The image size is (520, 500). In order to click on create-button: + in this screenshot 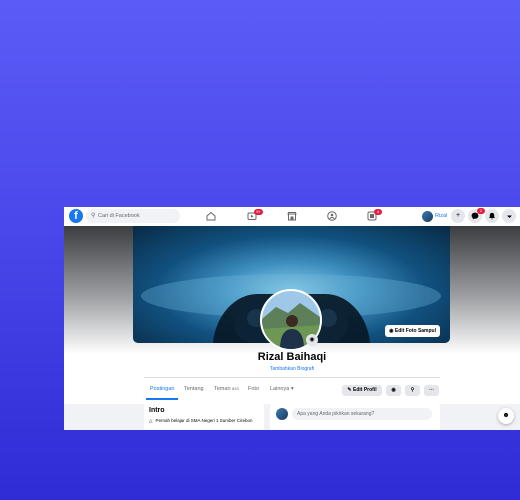, I will do `click(458, 216)`.